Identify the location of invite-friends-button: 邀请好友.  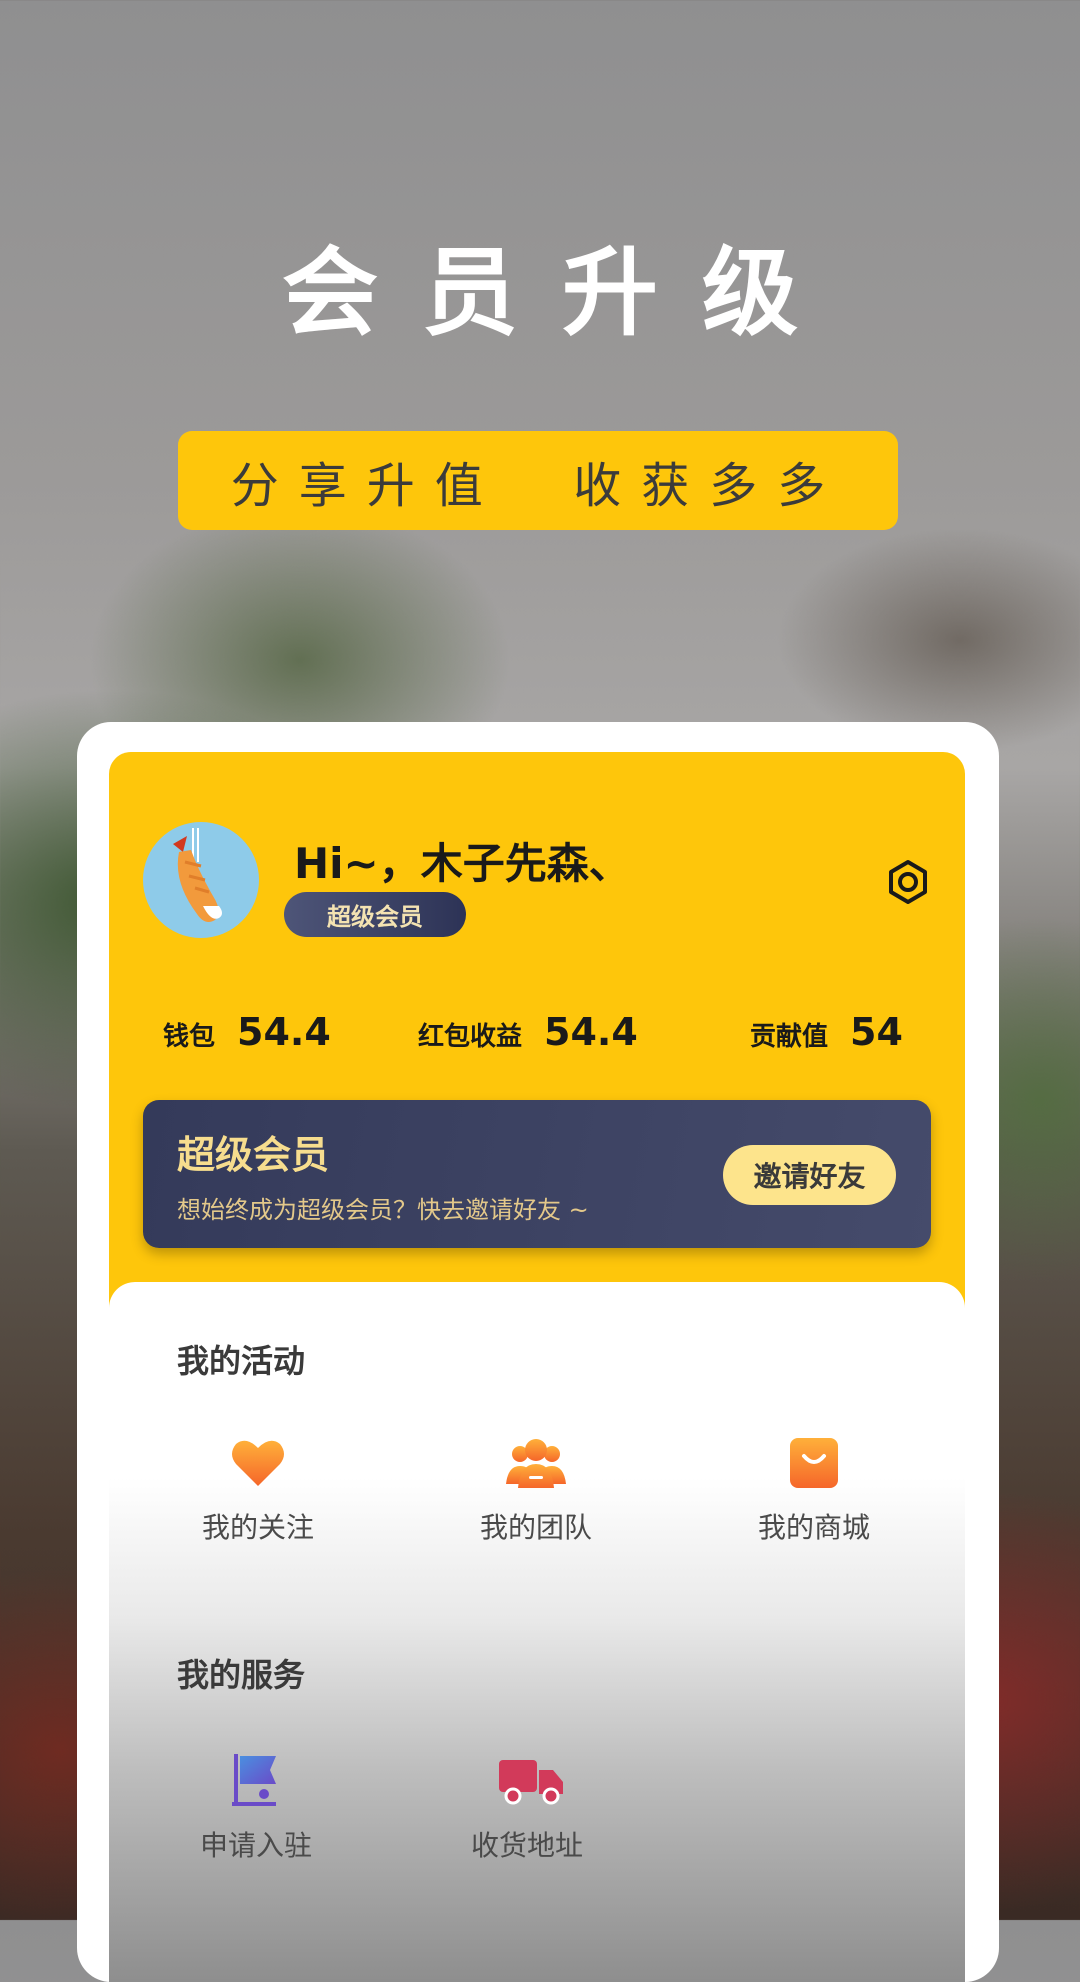
(809, 1175).